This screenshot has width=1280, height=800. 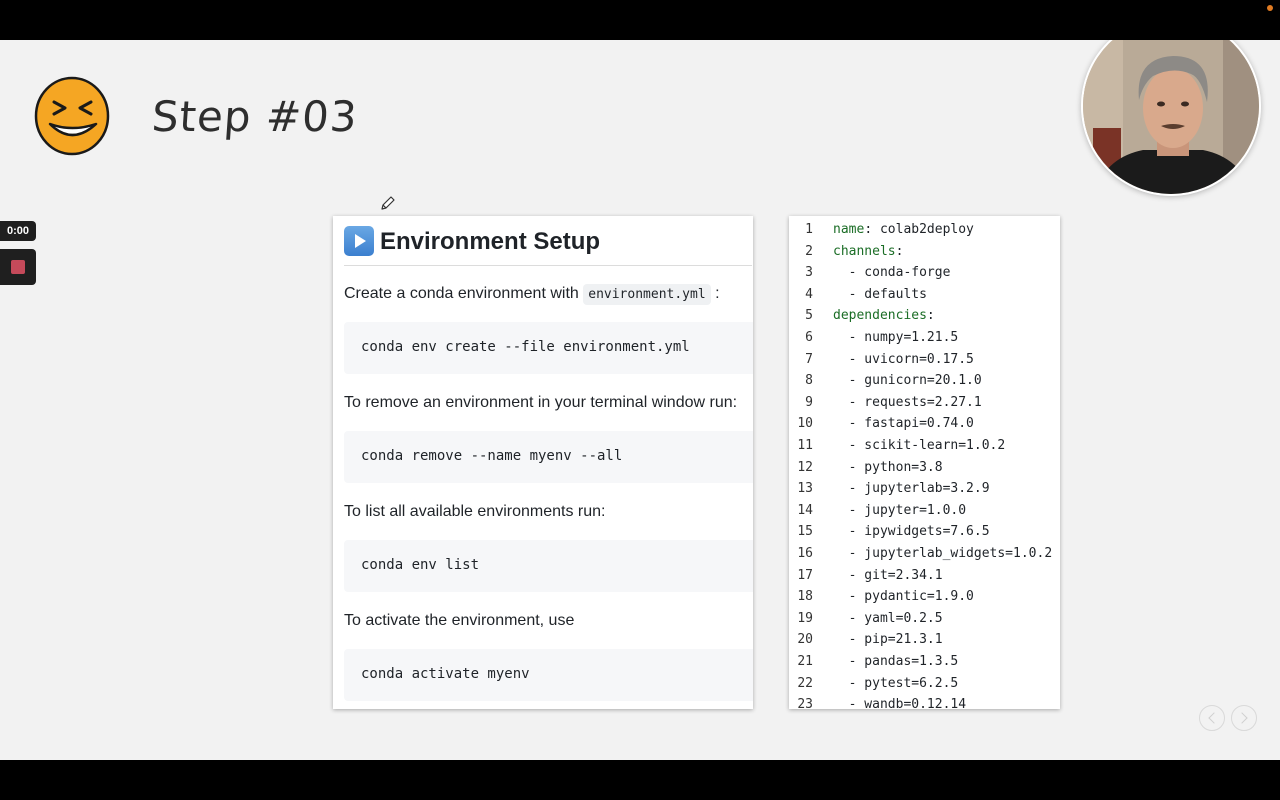 I want to click on yaml-line: 20 - pip=21.3.1, so click(x=924, y=640).